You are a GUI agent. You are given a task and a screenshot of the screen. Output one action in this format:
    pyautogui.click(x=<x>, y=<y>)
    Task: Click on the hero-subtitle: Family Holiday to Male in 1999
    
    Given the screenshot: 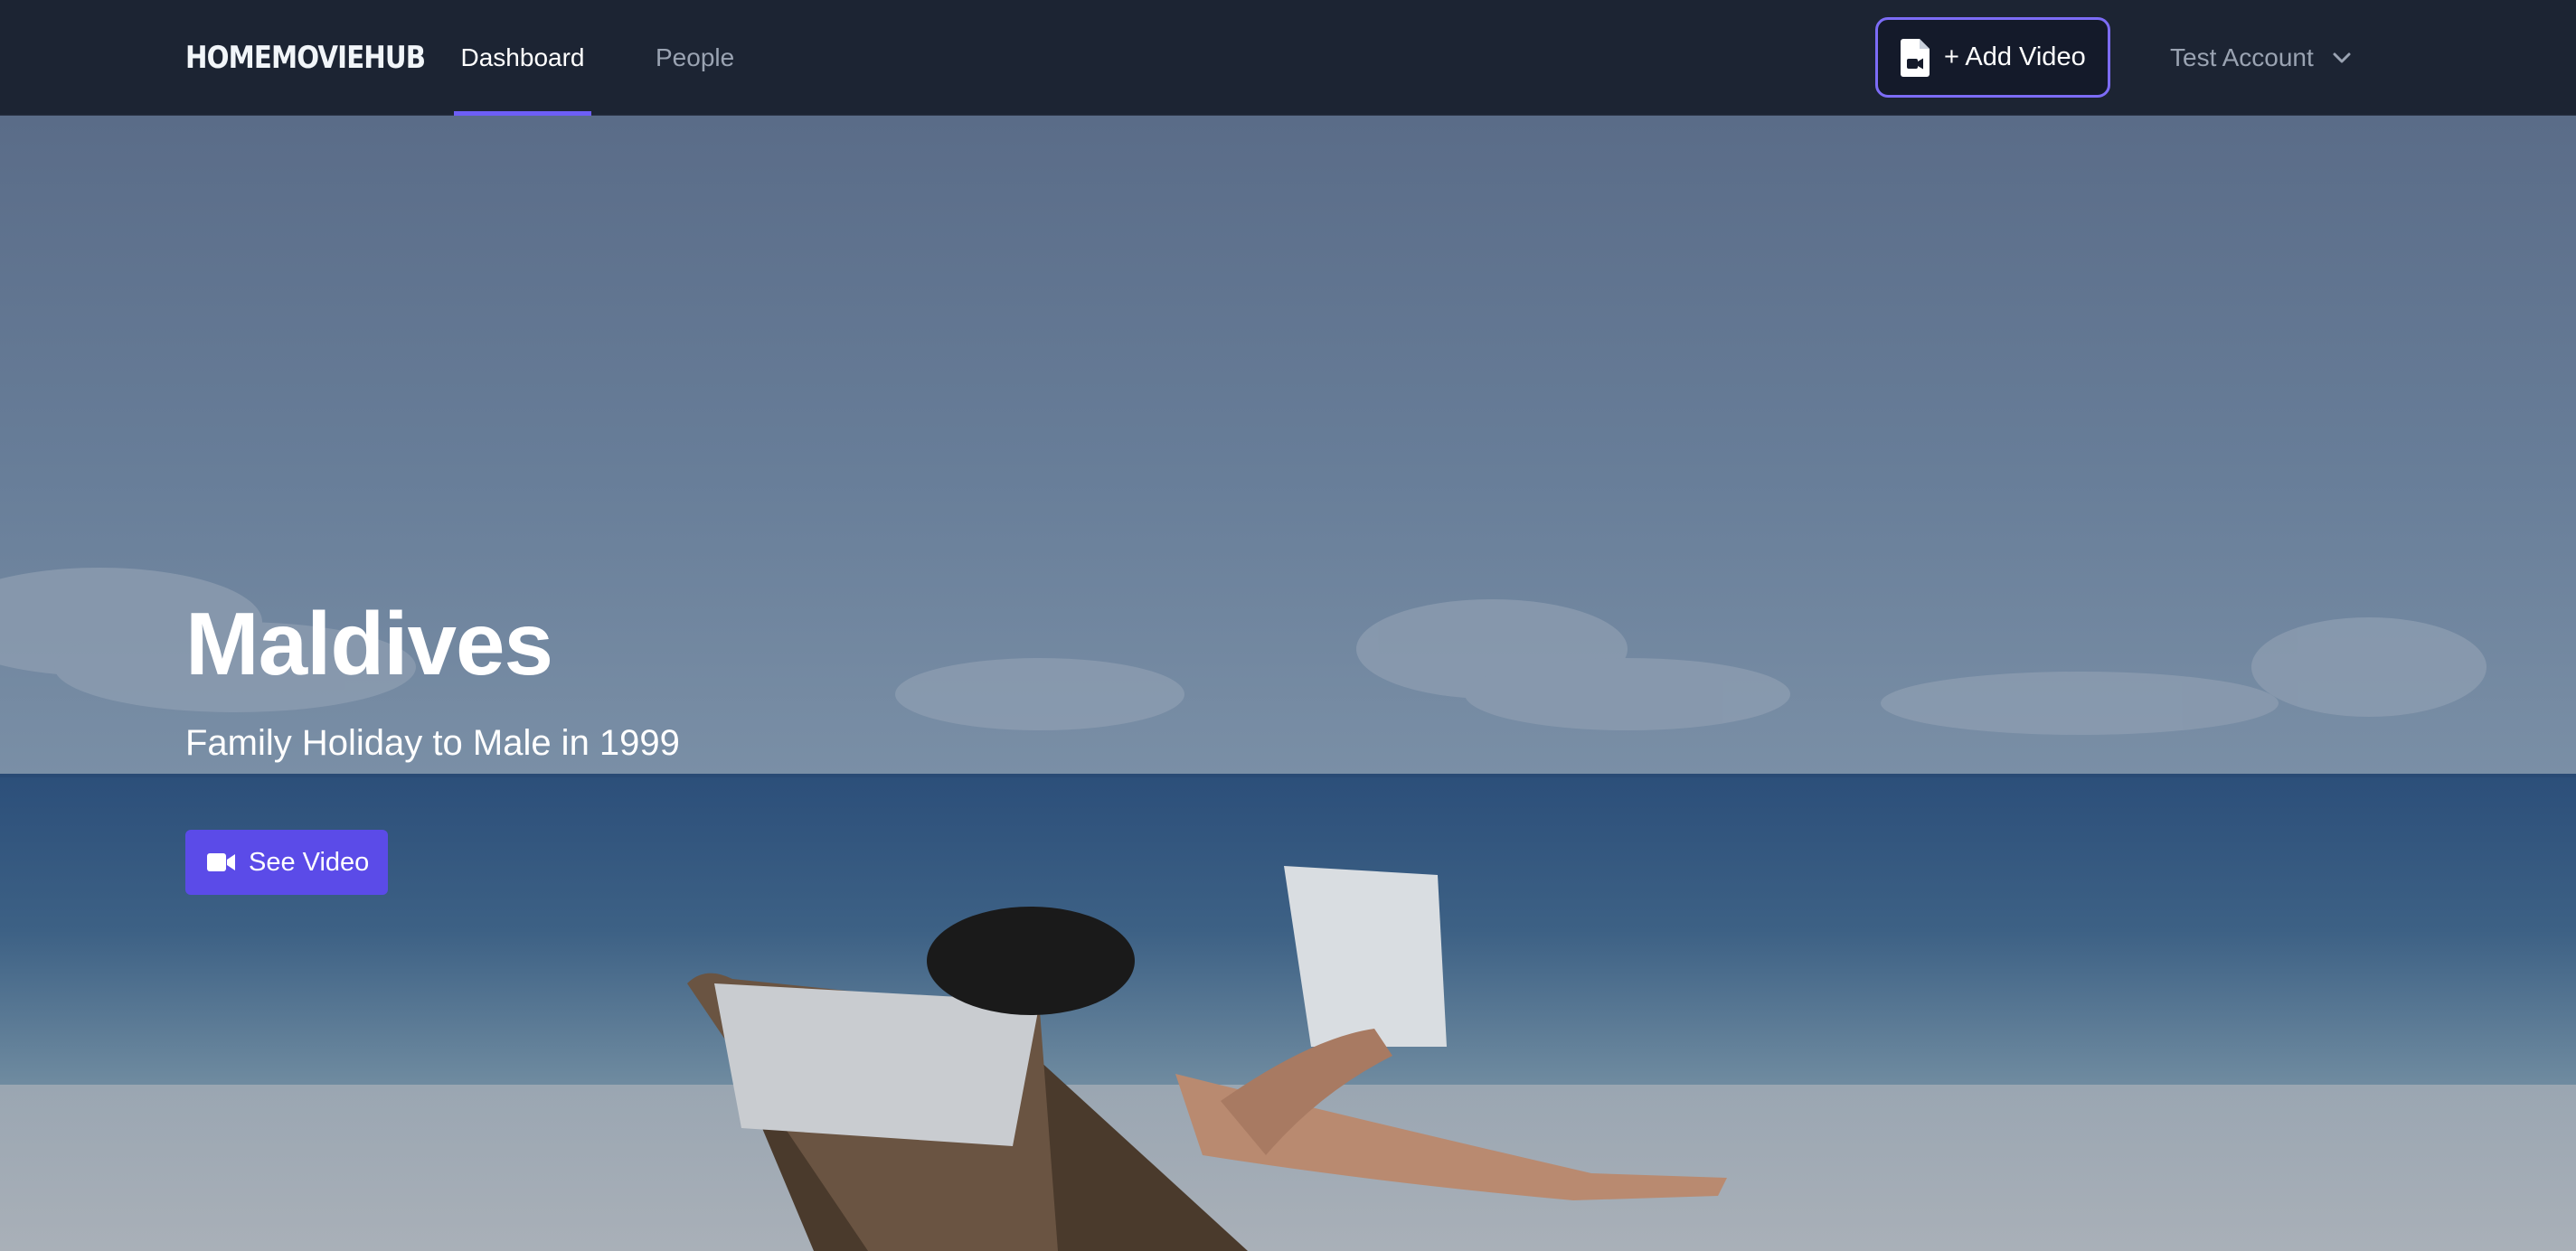 What is the action you would take?
    pyautogui.click(x=432, y=743)
    